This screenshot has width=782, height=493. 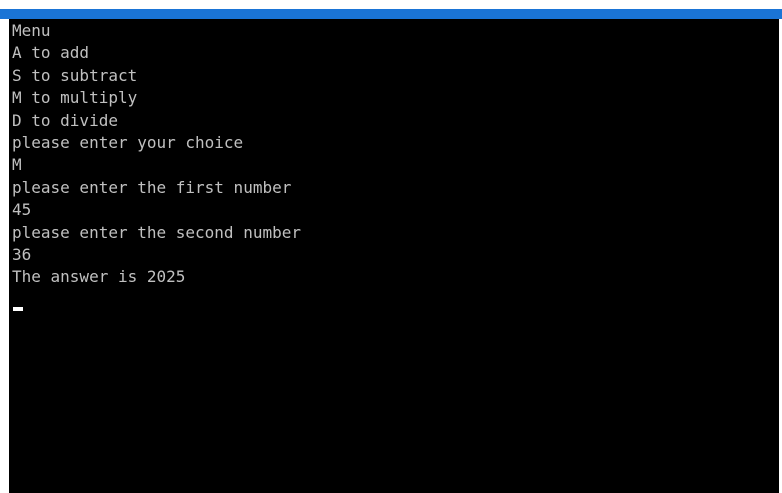 What do you see at coordinates (99, 277) in the screenshot?
I see `console-line-answer: The answer is 2025` at bounding box center [99, 277].